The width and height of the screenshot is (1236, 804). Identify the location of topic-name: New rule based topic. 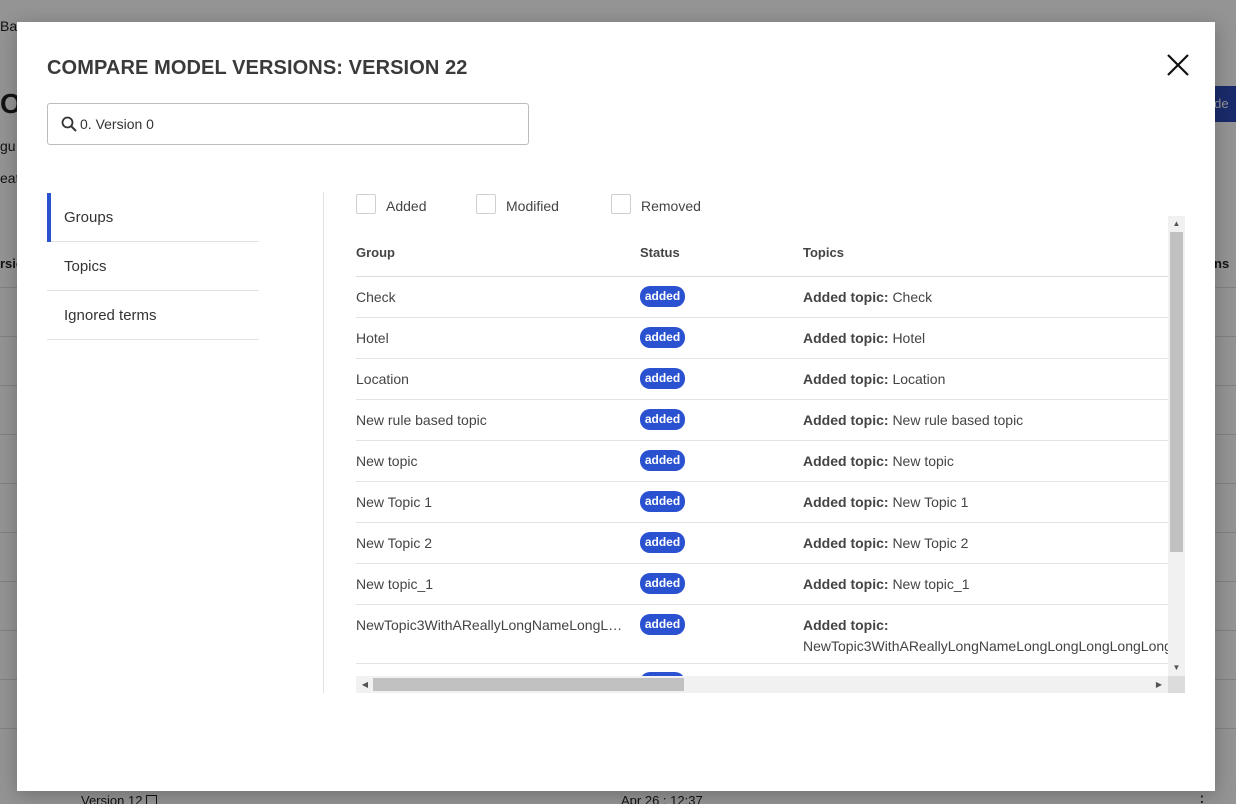
(958, 420).